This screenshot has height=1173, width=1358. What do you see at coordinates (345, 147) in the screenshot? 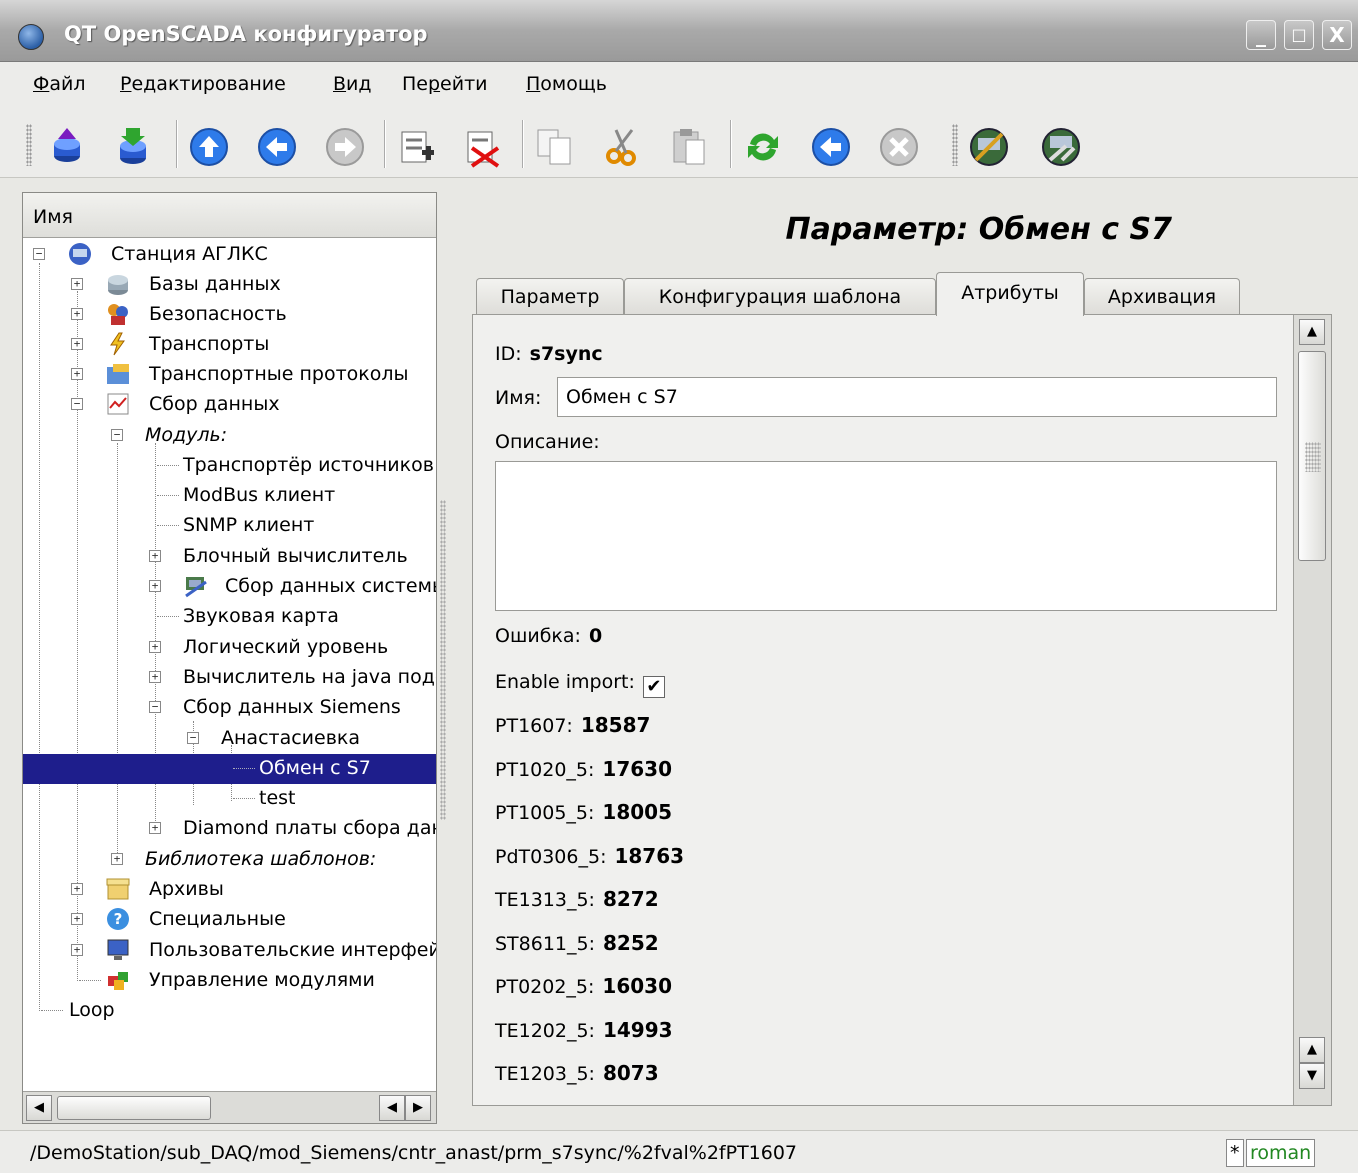
I see `forward-icon` at bounding box center [345, 147].